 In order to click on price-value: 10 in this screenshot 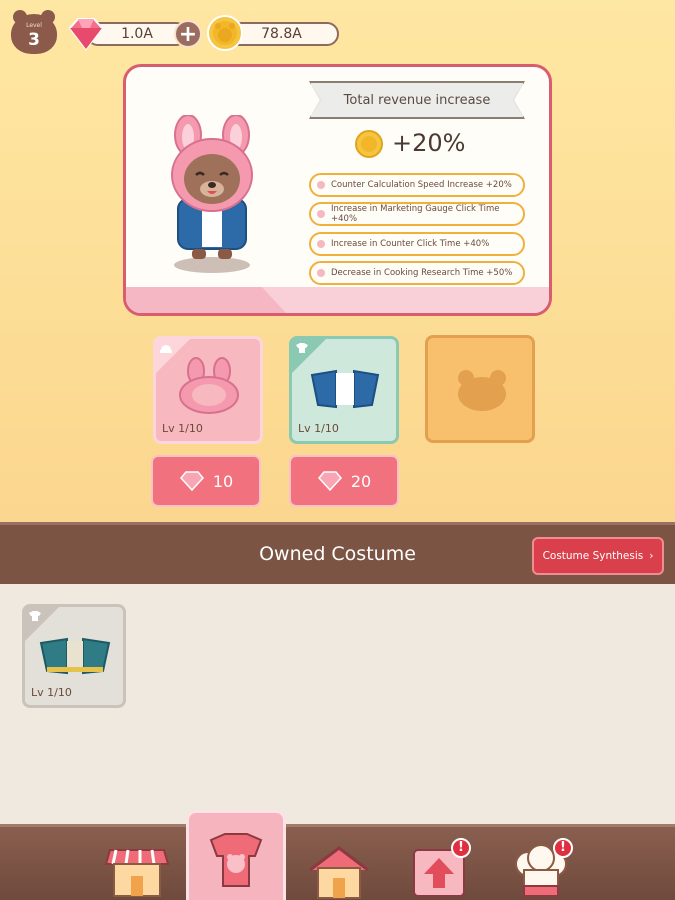, I will do `click(223, 481)`.